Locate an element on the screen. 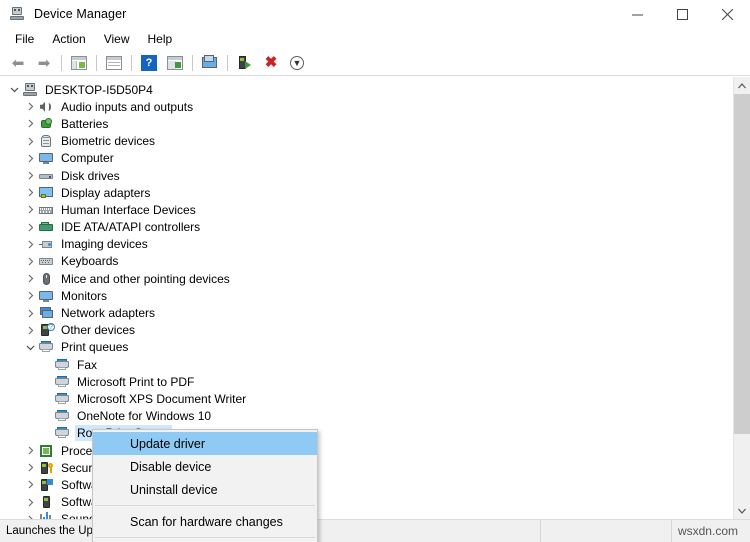 The image size is (750, 542). tree-row-network-adapters: Network adapters is located at coordinates (366, 312).